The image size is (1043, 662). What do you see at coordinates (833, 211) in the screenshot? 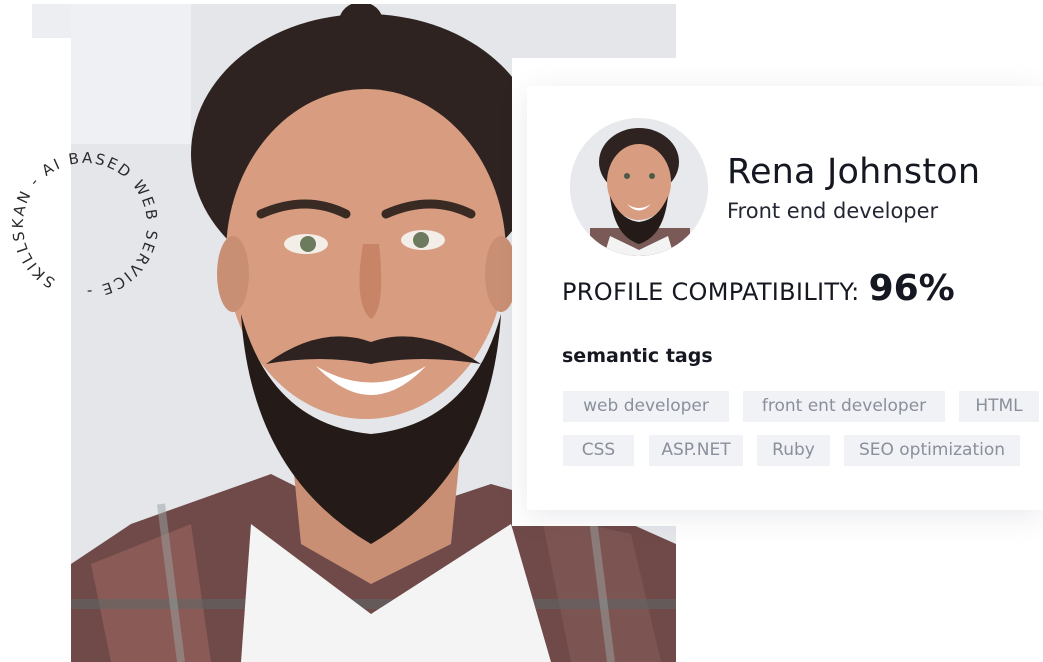
I see `profile-role: Front end developer` at bounding box center [833, 211].